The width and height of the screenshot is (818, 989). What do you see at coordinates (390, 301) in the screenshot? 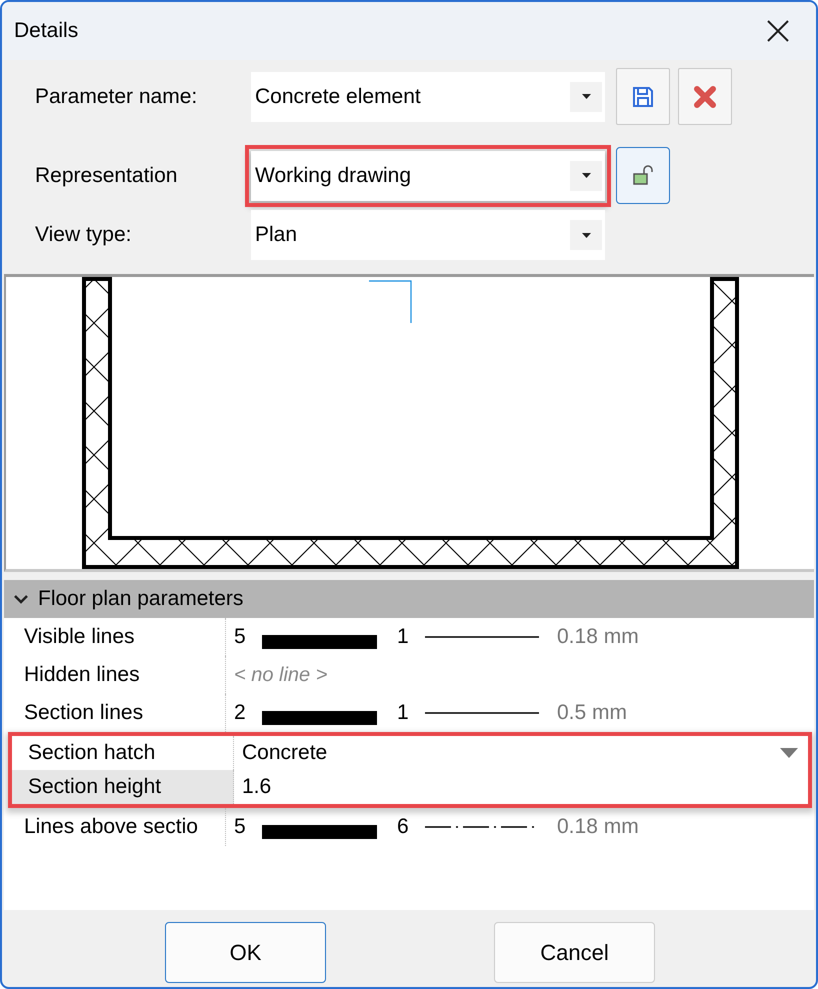
I see `corner-mark` at bounding box center [390, 301].